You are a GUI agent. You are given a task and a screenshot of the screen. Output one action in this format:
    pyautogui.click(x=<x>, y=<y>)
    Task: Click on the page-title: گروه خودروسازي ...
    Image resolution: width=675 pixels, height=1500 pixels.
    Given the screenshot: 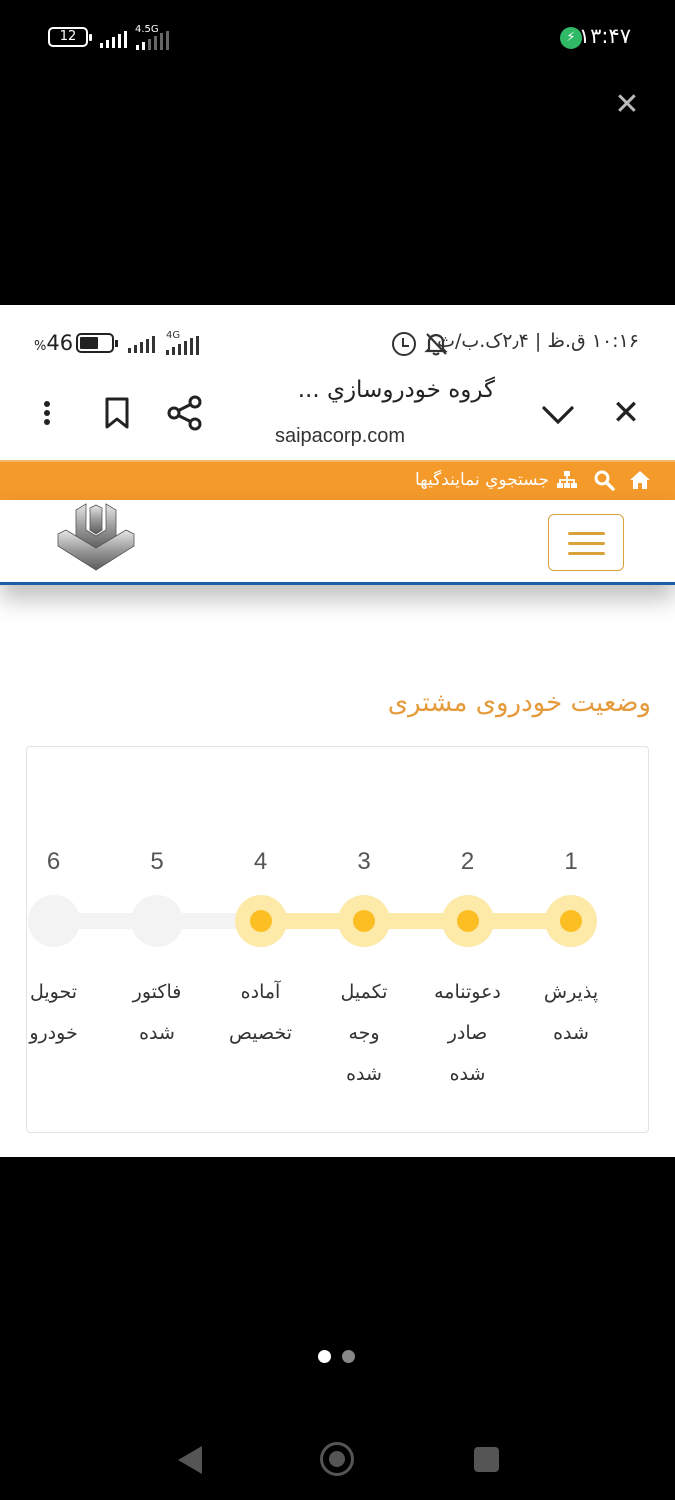 What is the action you would take?
    pyautogui.click(x=396, y=390)
    